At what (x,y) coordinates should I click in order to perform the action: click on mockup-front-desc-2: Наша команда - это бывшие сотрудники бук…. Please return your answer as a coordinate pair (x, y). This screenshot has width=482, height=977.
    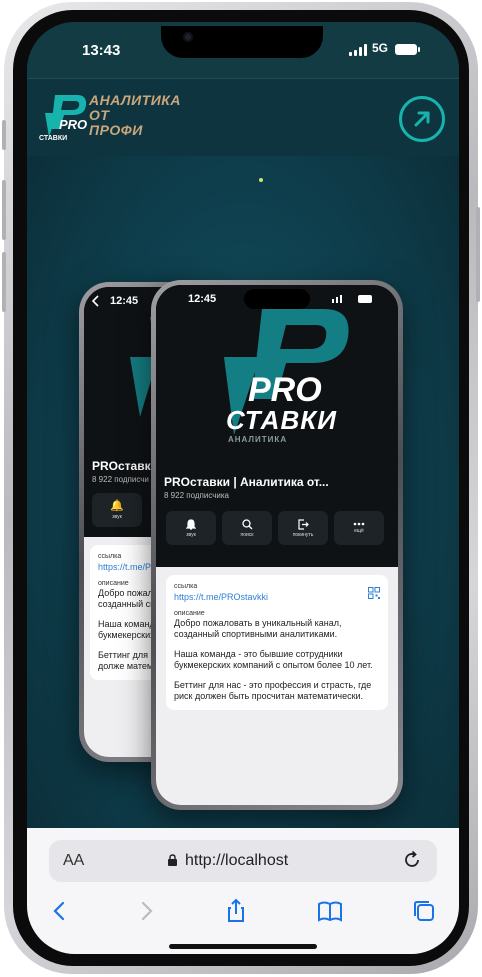
    Looking at the image, I should click on (273, 659).